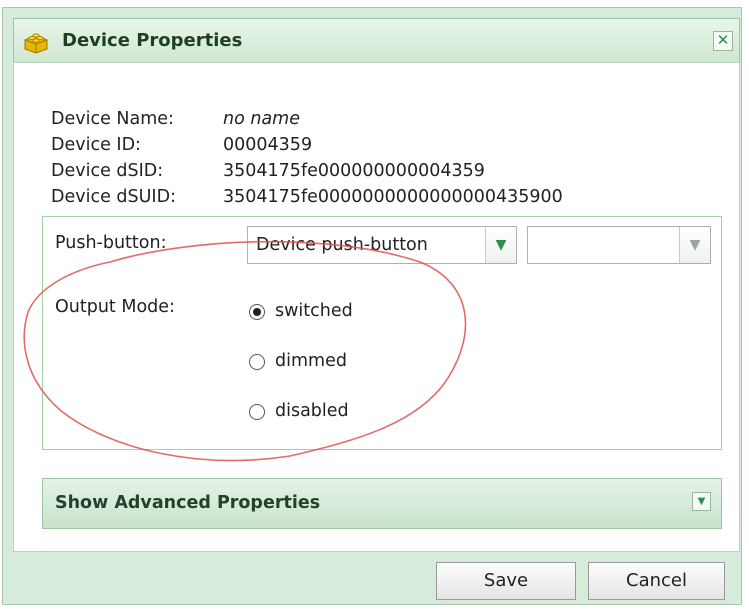 This screenshot has height=610, width=749. What do you see at coordinates (307, 119) in the screenshot?
I see `device-name-row: Device Name: no name` at bounding box center [307, 119].